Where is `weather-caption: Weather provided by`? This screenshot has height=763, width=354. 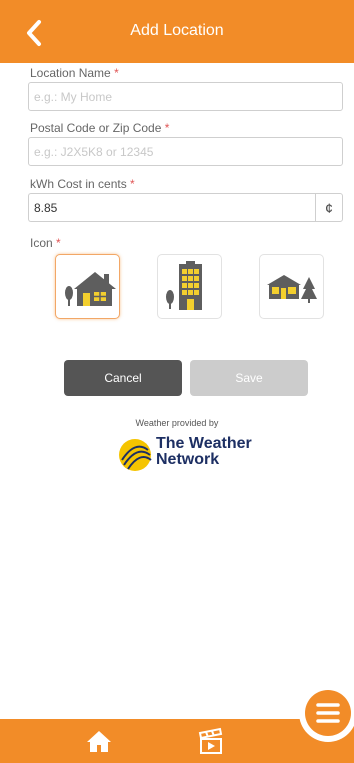 weather-caption: Weather provided by is located at coordinates (177, 423).